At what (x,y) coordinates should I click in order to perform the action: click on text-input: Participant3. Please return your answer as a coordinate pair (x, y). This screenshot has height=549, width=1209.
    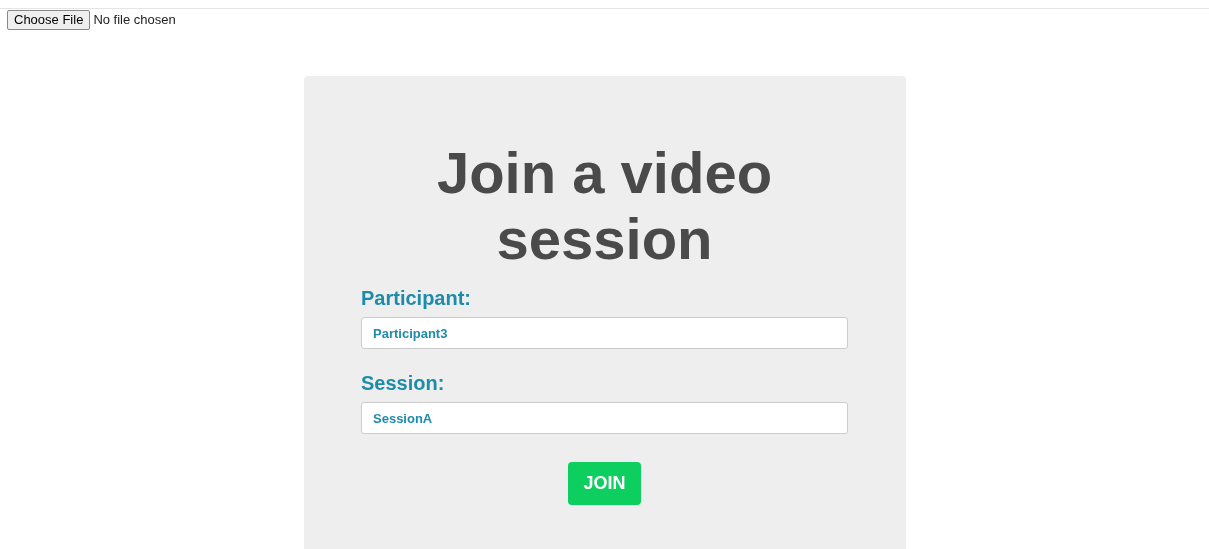
    Looking at the image, I should click on (604, 333).